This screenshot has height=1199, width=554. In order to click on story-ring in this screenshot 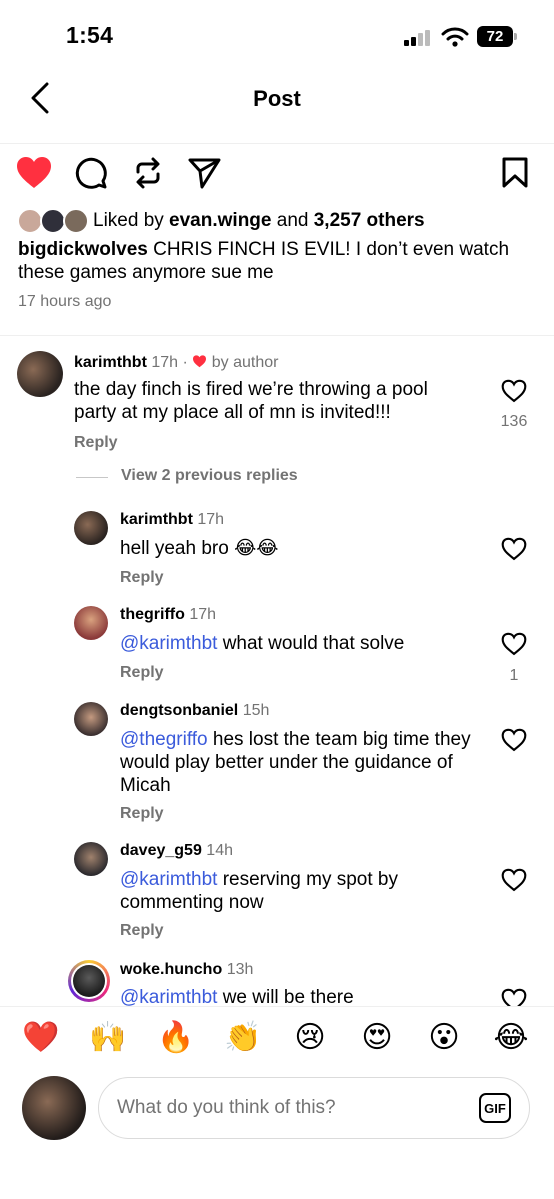, I will do `click(89, 981)`.